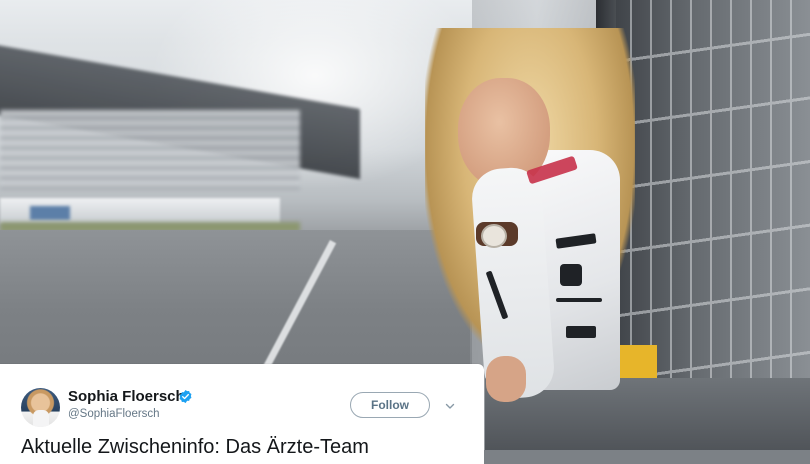  What do you see at coordinates (150, 150) in the screenshot?
I see `grandstand-seats` at bounding box center [150, 150].